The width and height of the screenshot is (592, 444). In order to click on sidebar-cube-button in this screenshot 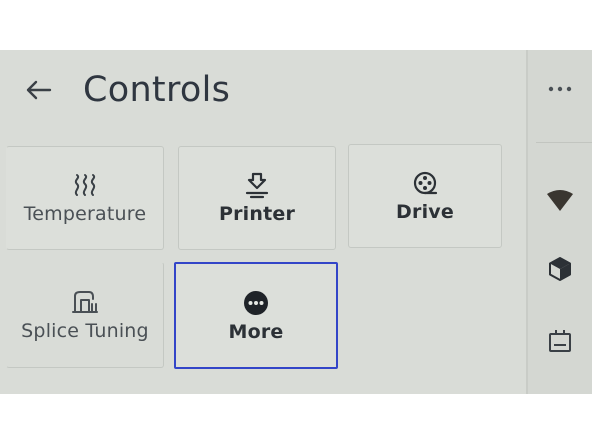, I will do `click(560, 269)`.